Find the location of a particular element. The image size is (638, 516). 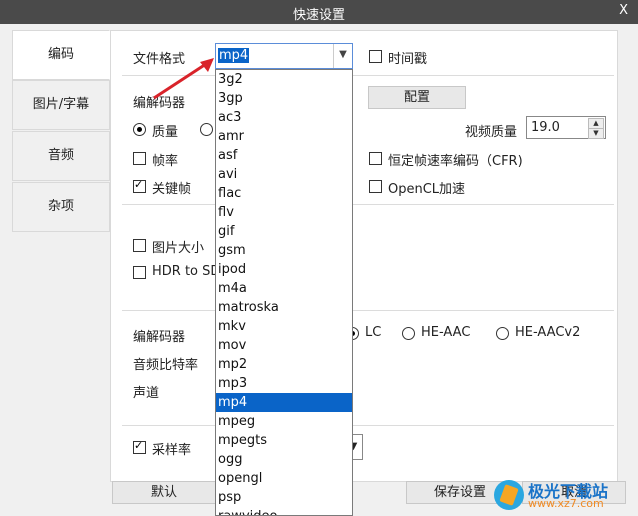

video-quality-spinner: 19.0 ▲ ▼ is located at coordinates (566, 127).